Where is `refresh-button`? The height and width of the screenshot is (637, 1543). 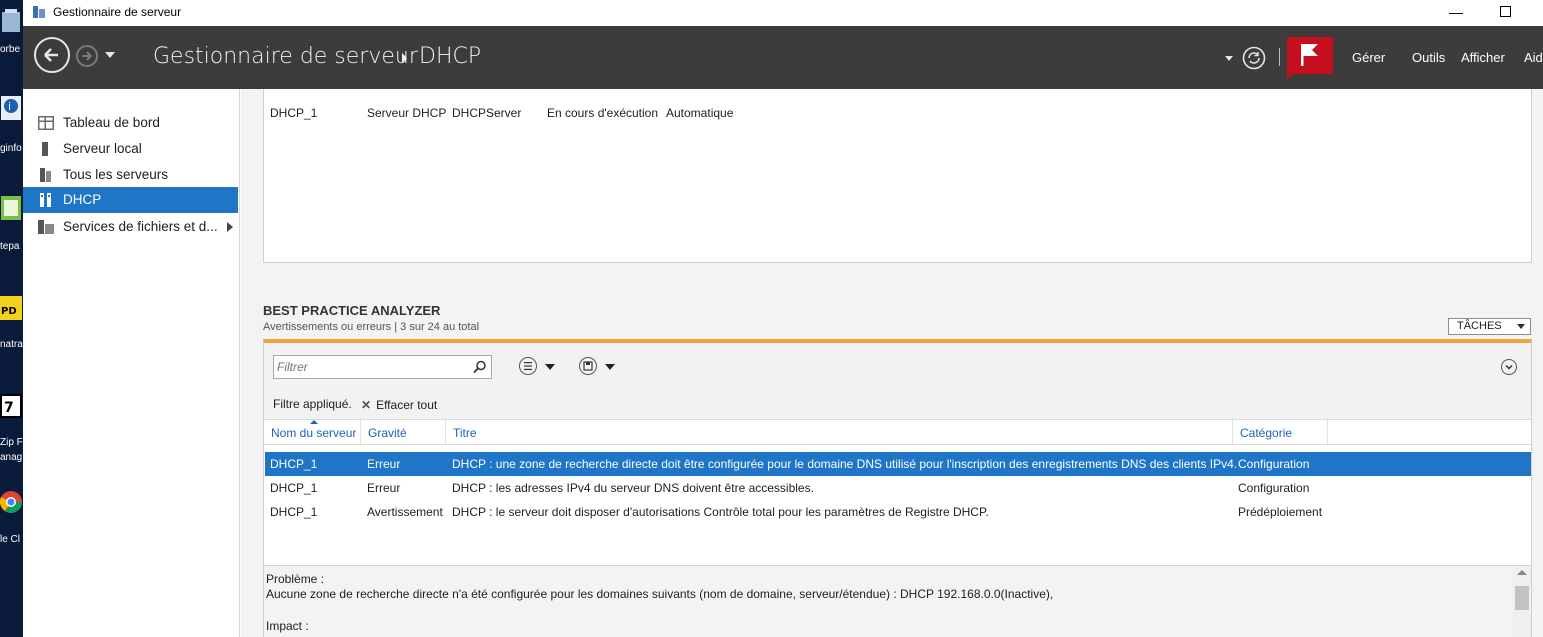
refresh-button is located at coordinates (1254, 58).